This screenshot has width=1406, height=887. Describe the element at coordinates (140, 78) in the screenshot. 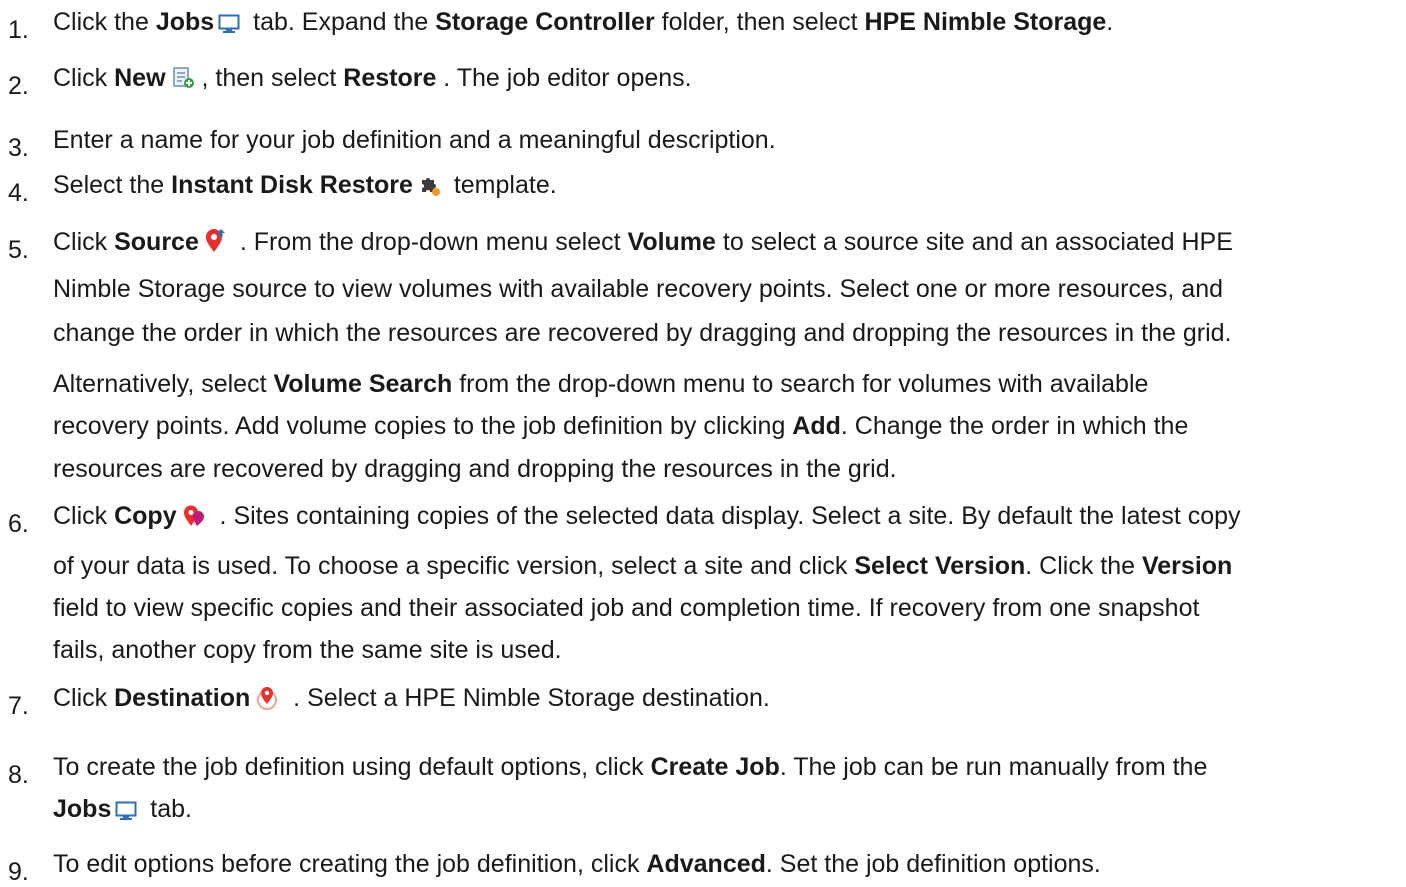

I see `bold-term: New` at that location.